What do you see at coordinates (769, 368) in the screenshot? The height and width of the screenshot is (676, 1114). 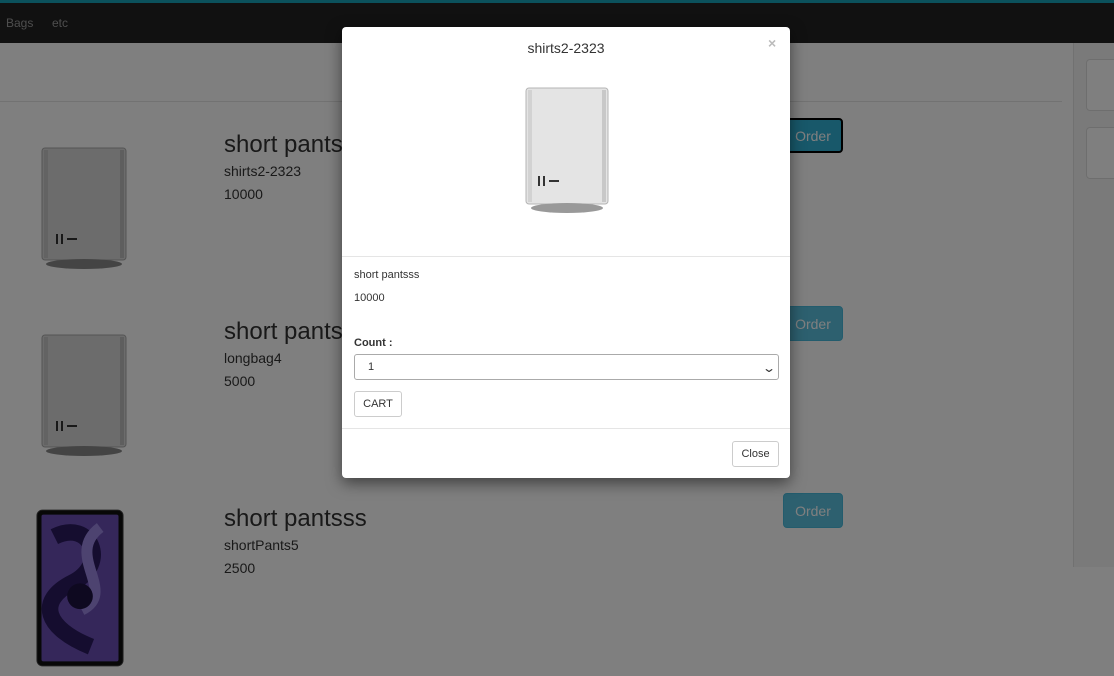 I see `chevron-down-icon: ⌄` at bounding box center [769, 368].